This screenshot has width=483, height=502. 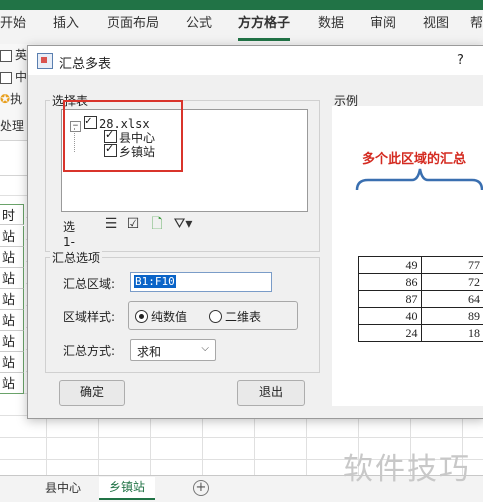 What do you see at coordinates (5, 99) in the screenshot?
I see `star-icon: ✪` at bounding box center [5, 99].